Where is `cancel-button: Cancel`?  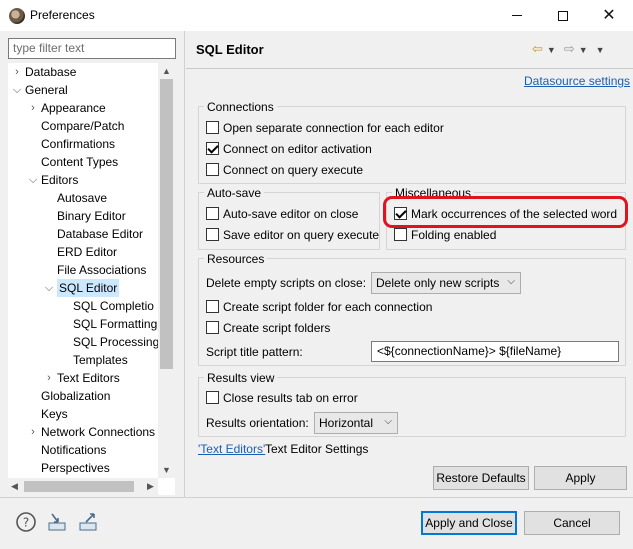
cancel-button: Cancel is located at coordinates (572, 523).